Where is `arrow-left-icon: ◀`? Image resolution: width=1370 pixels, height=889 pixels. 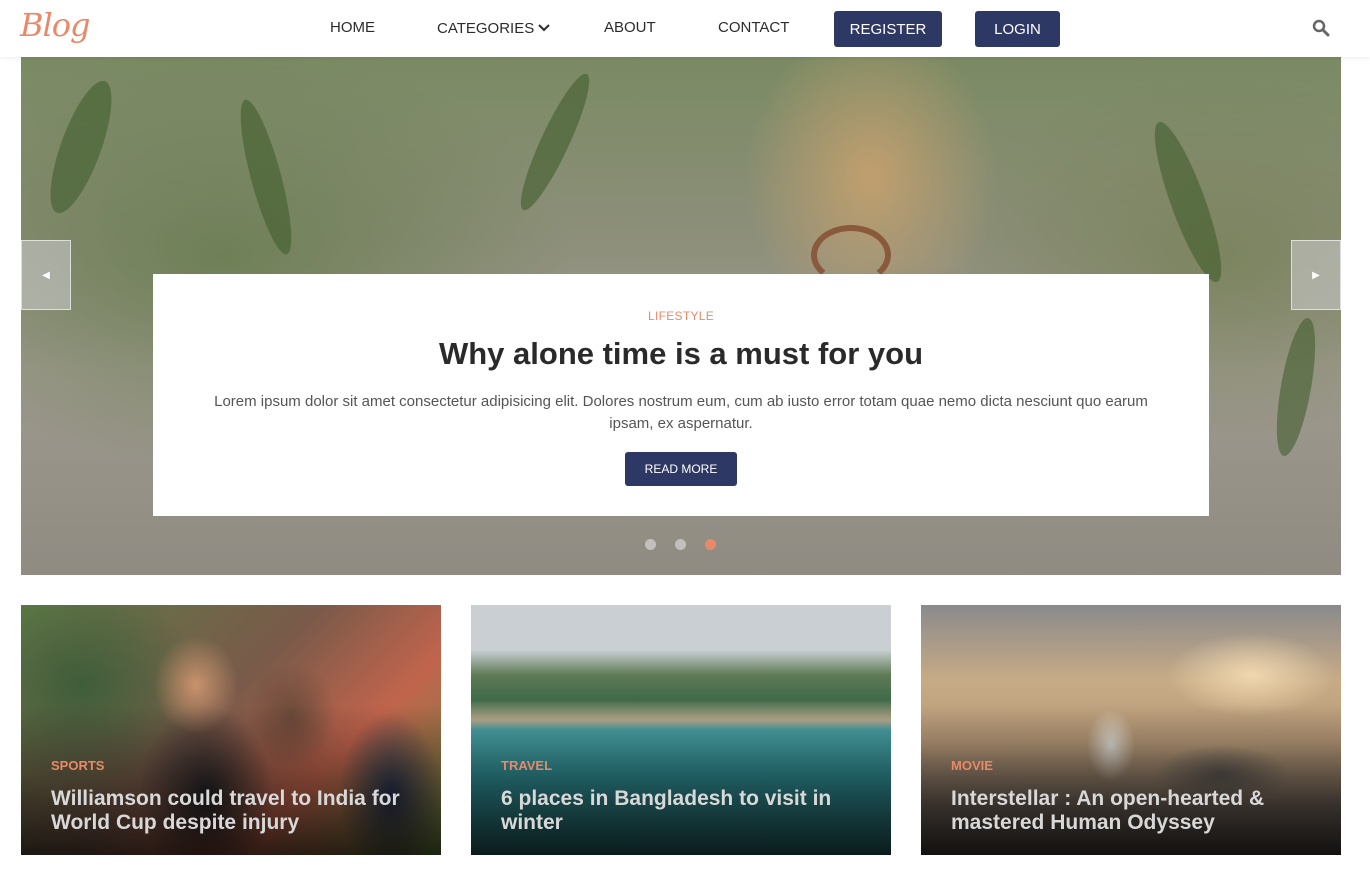
arrow-left-icon: ◀ is located at coordinates (46, 275).